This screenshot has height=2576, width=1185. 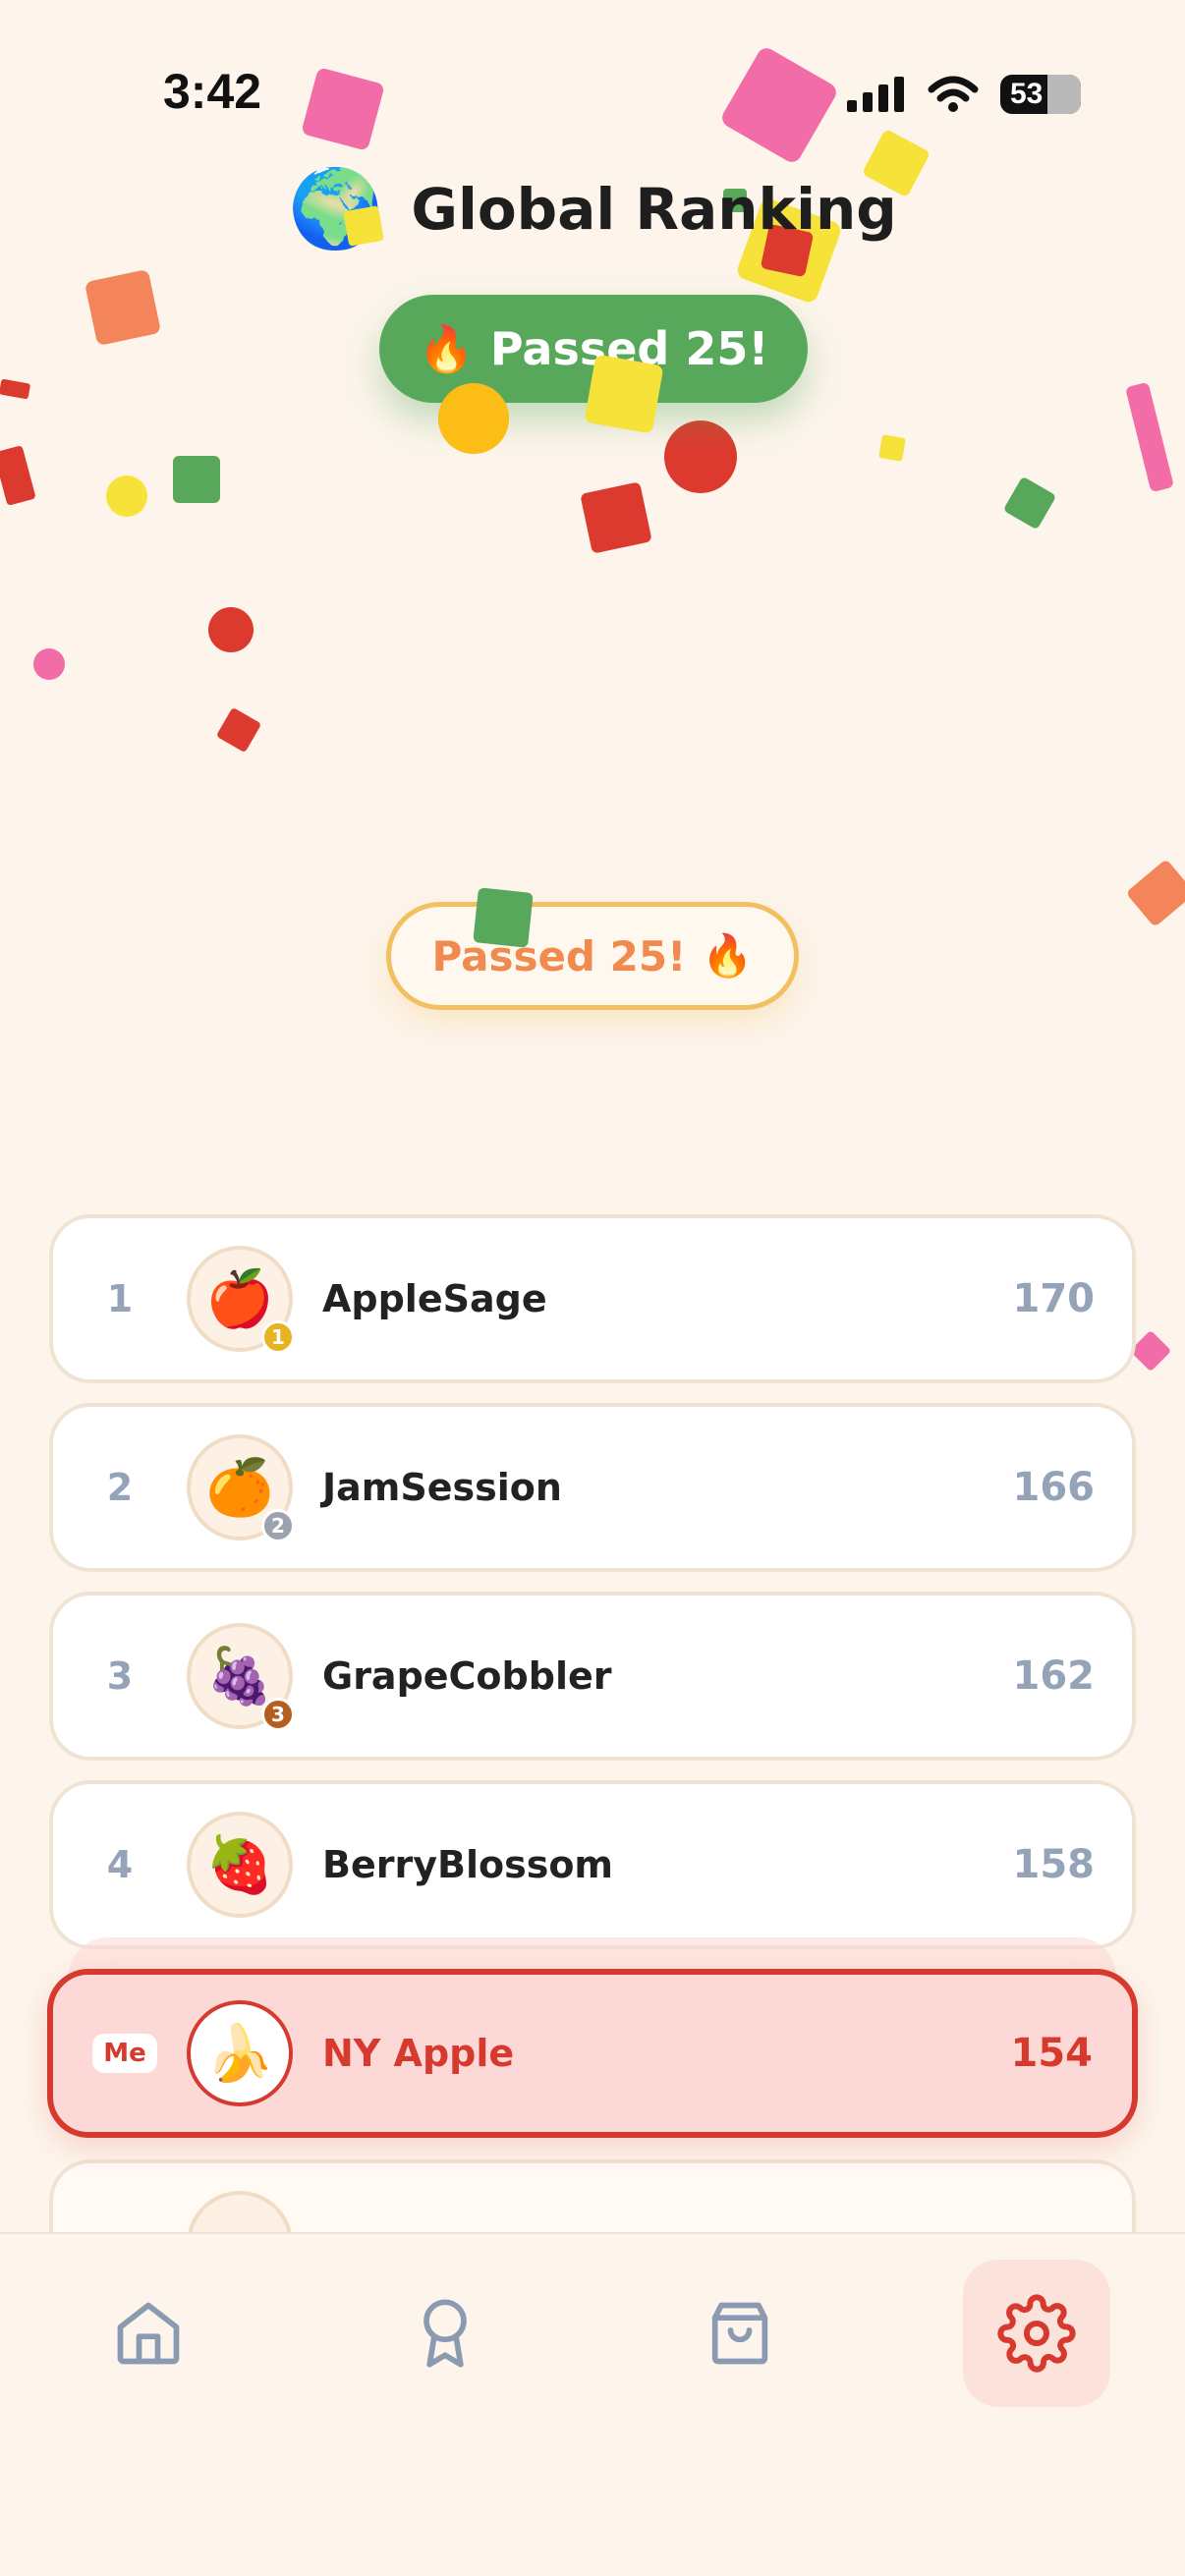 I want to click on wifi-icon, so click(x=954, y=94).